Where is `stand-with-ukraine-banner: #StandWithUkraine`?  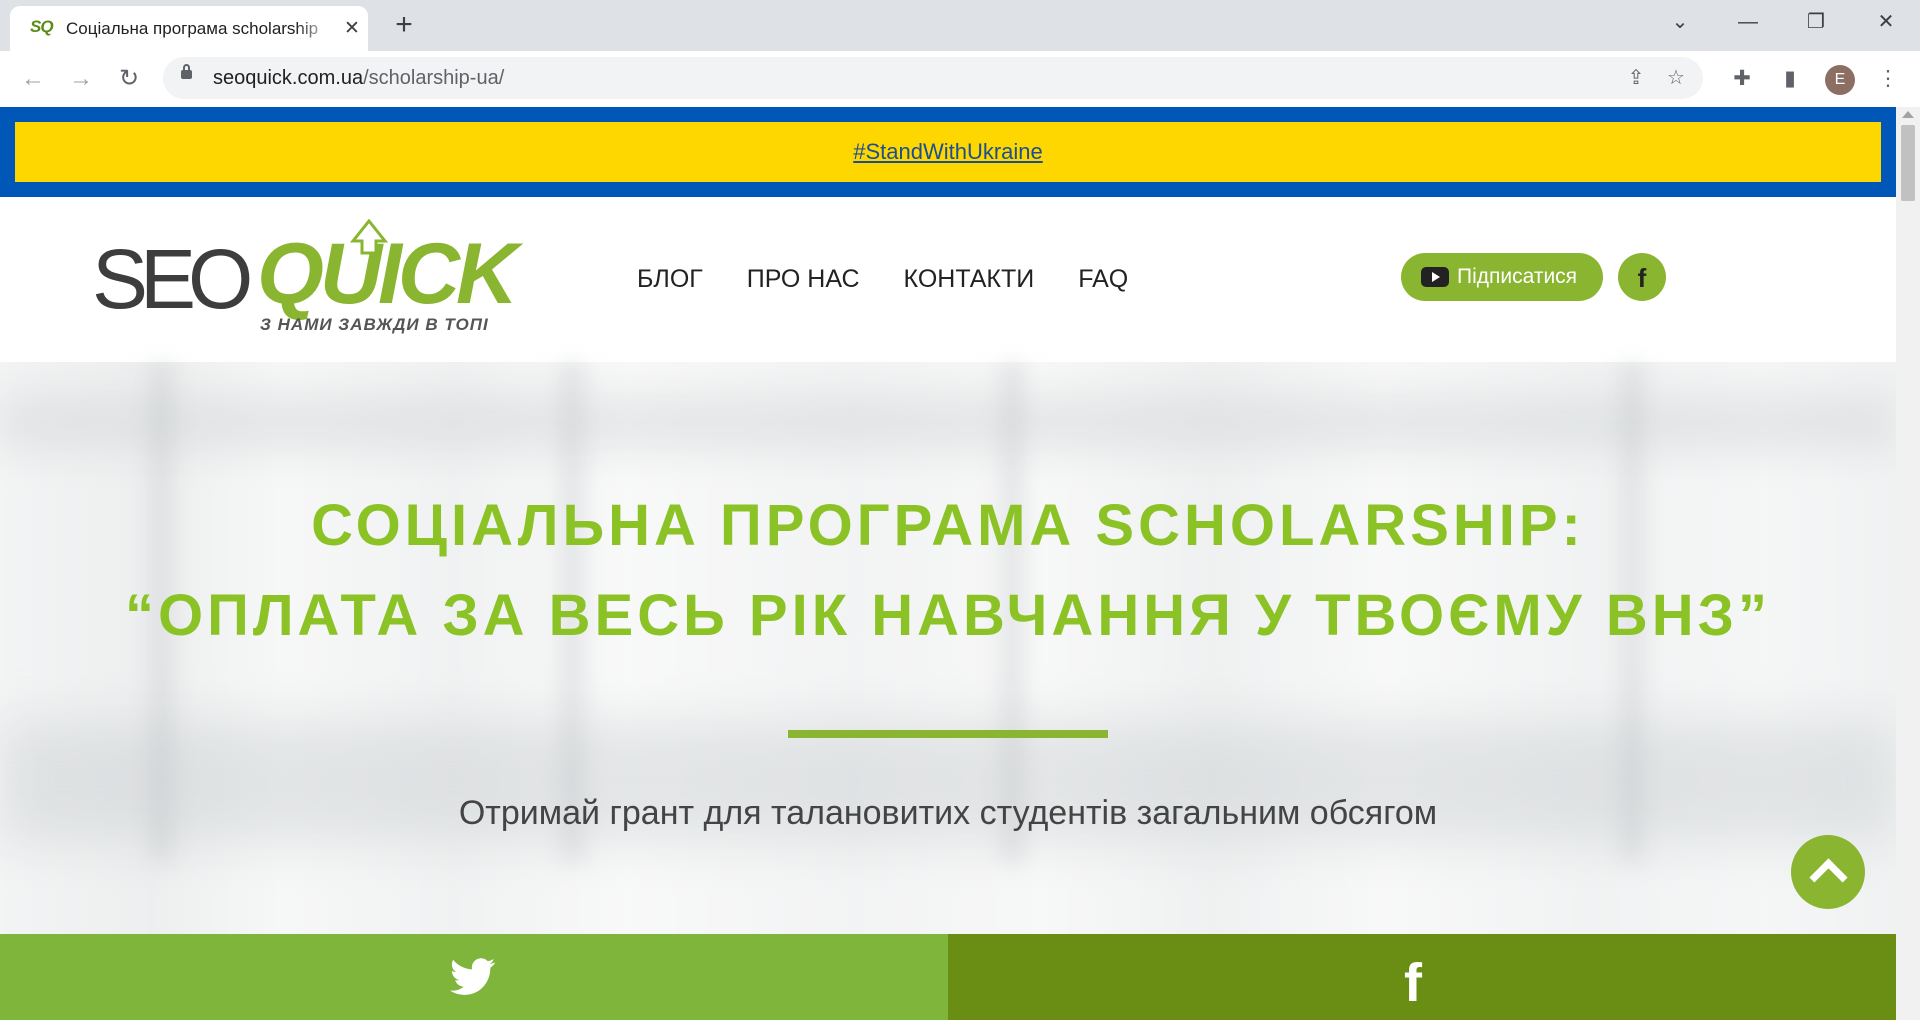 stand-with-ukraine-banner: #StandWithUkraine is located at coordinates (948, 152).